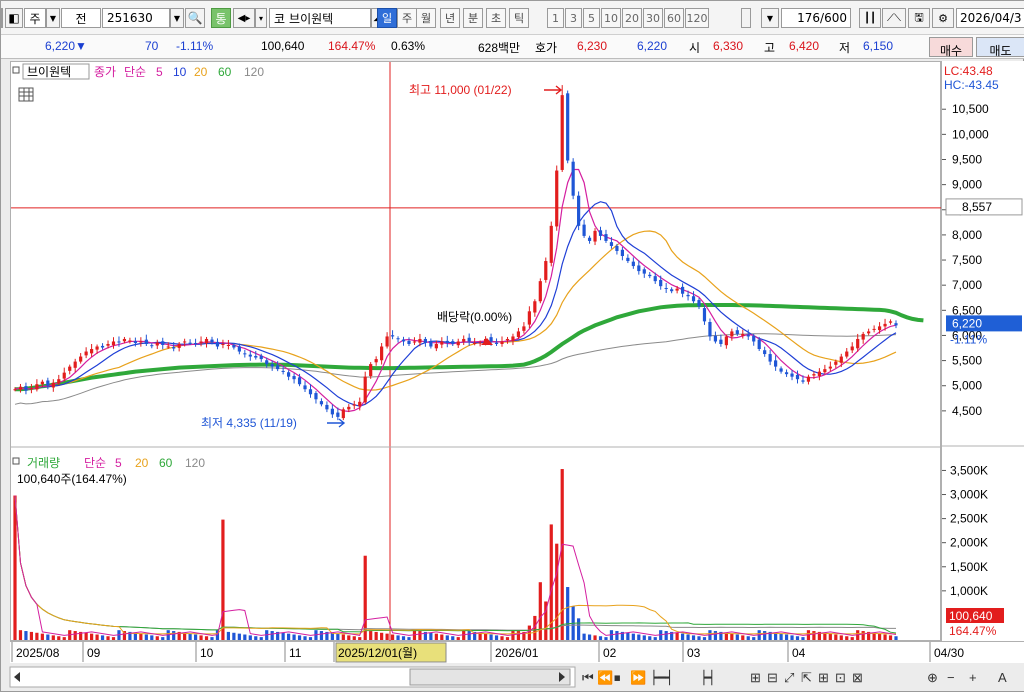  I want to click on period-tab-6: 틱, so click(519, 18).